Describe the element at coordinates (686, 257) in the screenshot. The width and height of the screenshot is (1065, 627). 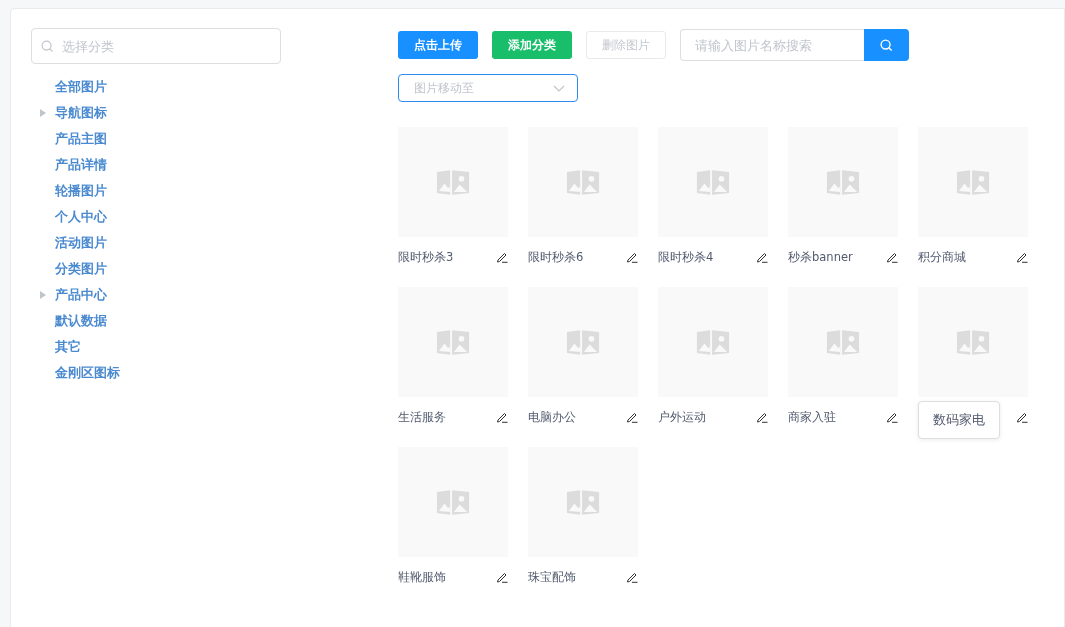
I see `image-name: 限时秒杀4` at that location.